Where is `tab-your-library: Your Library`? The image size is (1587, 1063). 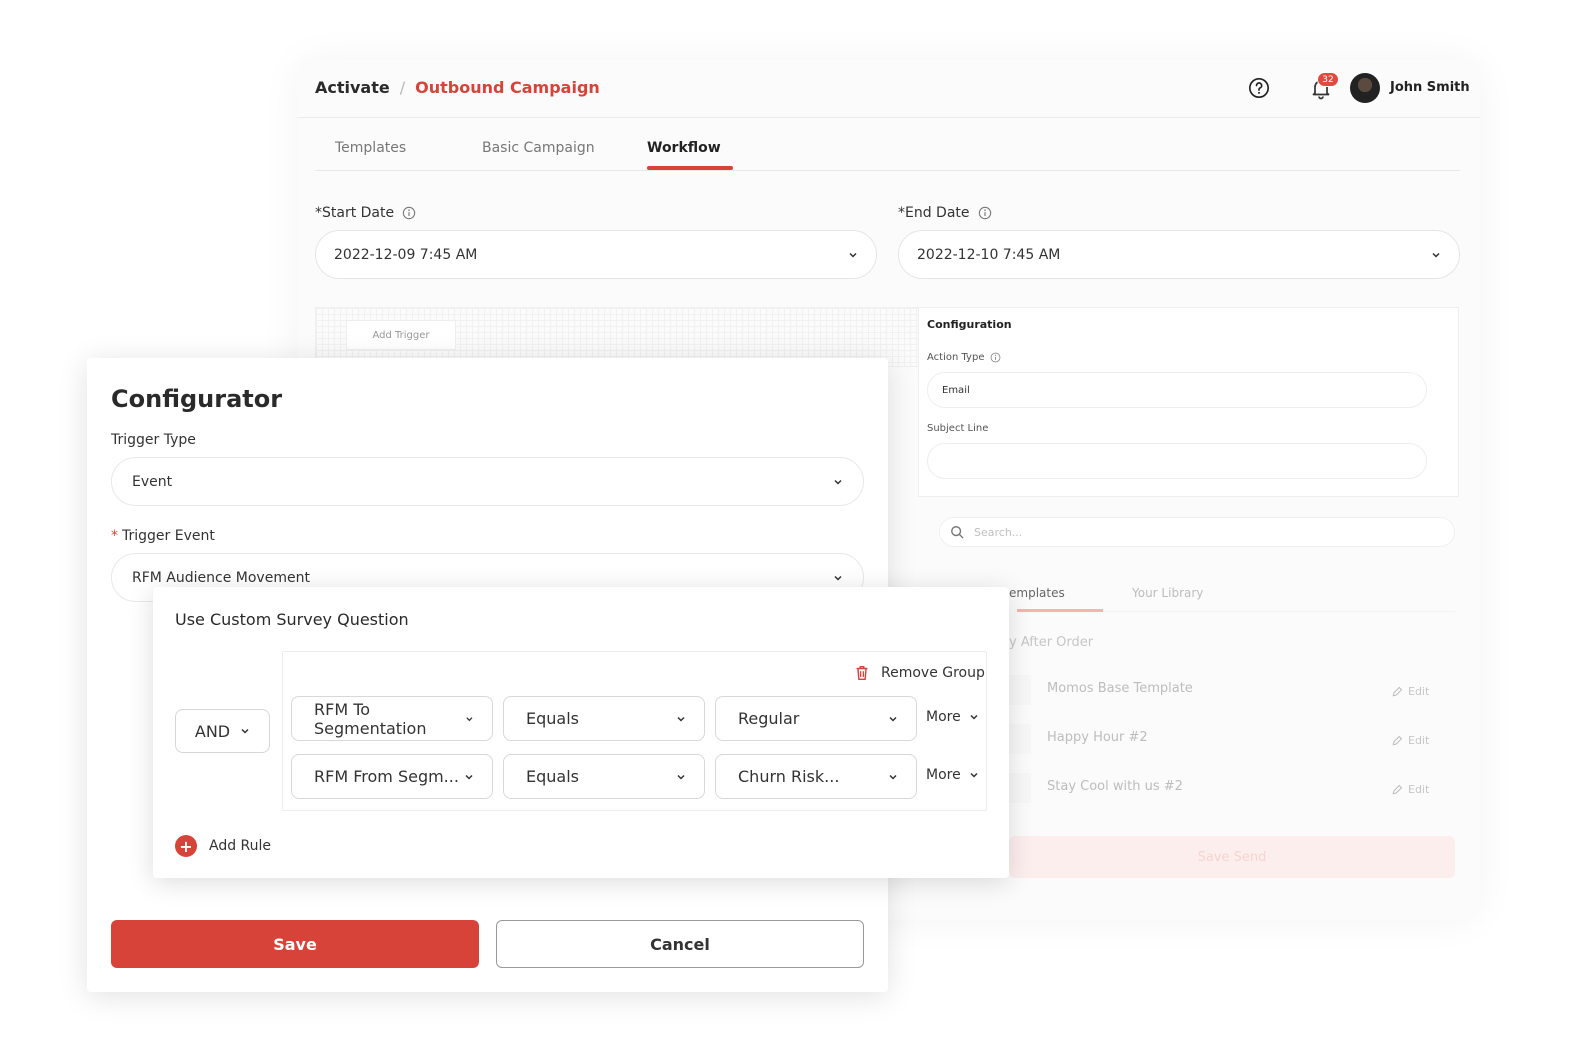
tab-your-library: Your Library is located at coordinates (1167, 593).